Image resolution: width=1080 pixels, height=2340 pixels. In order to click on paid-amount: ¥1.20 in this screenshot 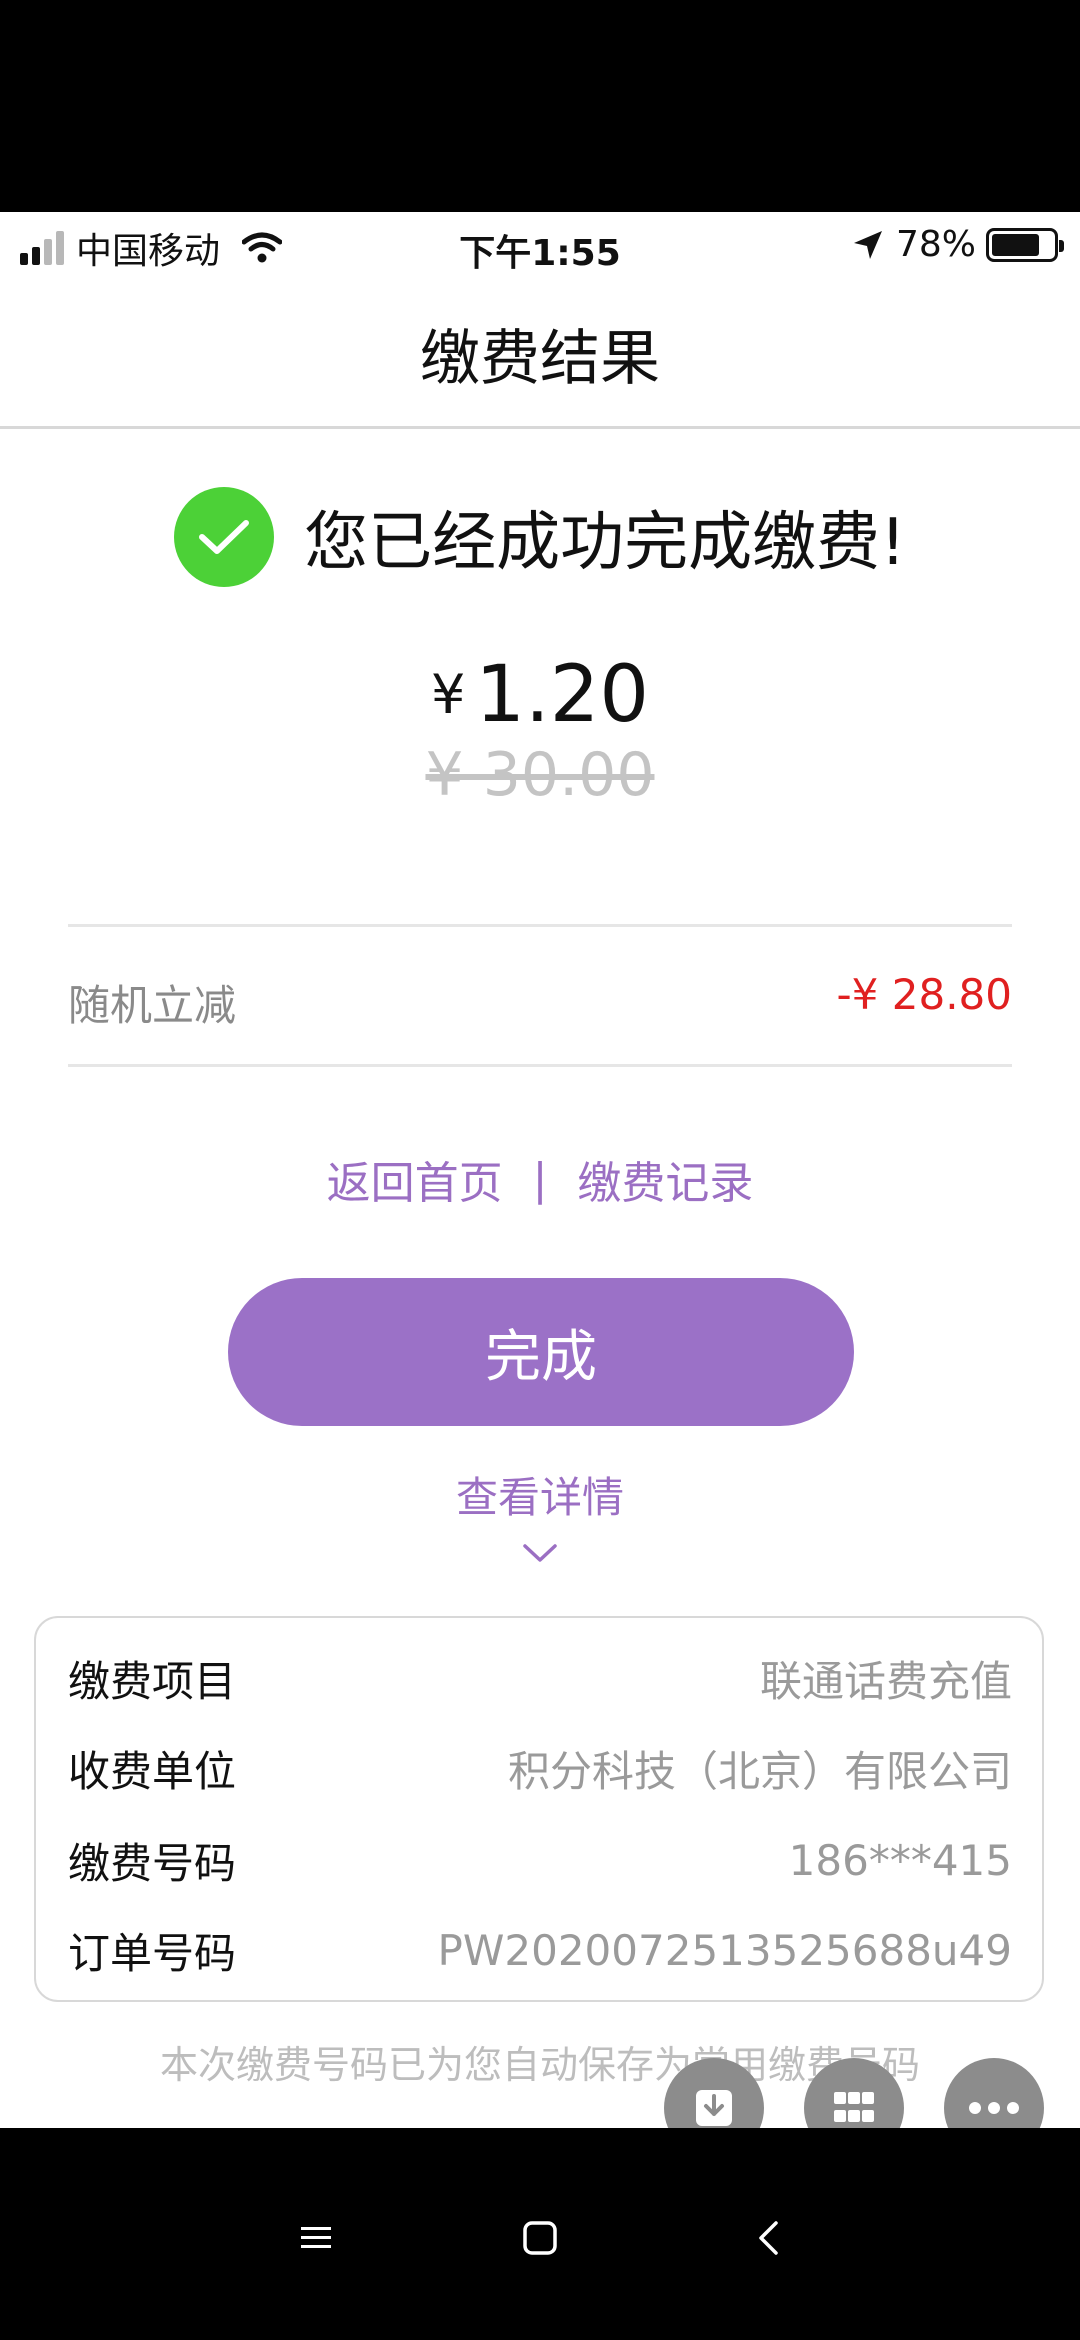, I will do `click(540, 695)`.